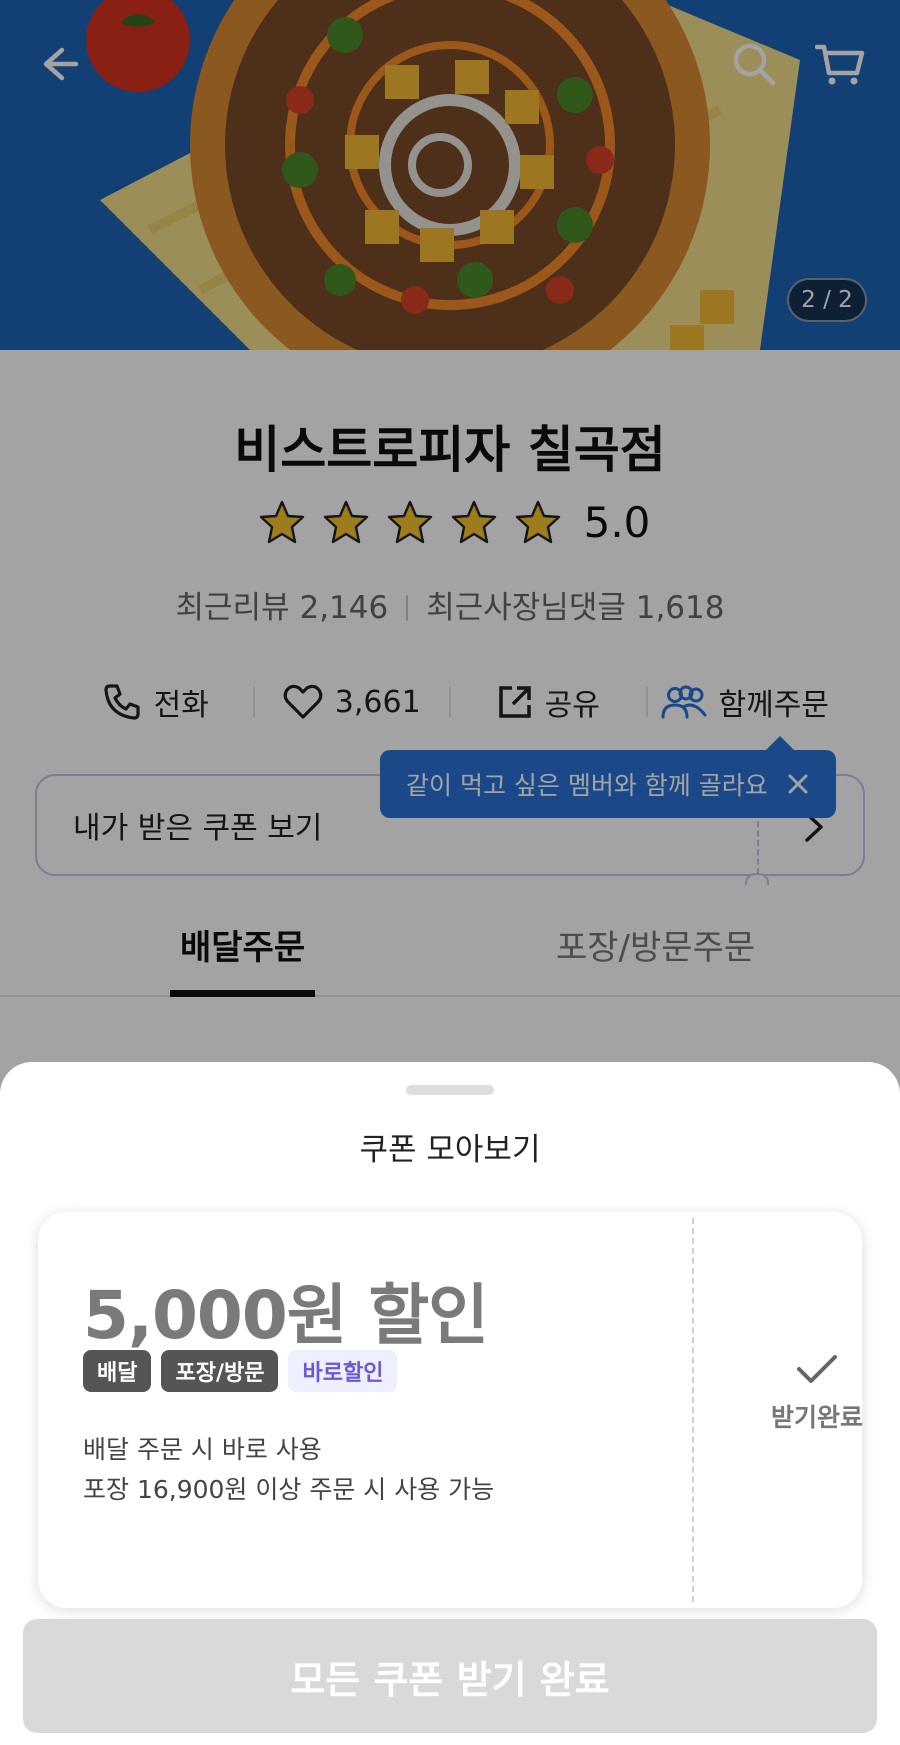  What do you see at coordinates (450, 1676) in the screenshot?
I see `receive-all-coupons-button: 모든 쿠폰 받기 완료` at bounding box center [450, 1676].